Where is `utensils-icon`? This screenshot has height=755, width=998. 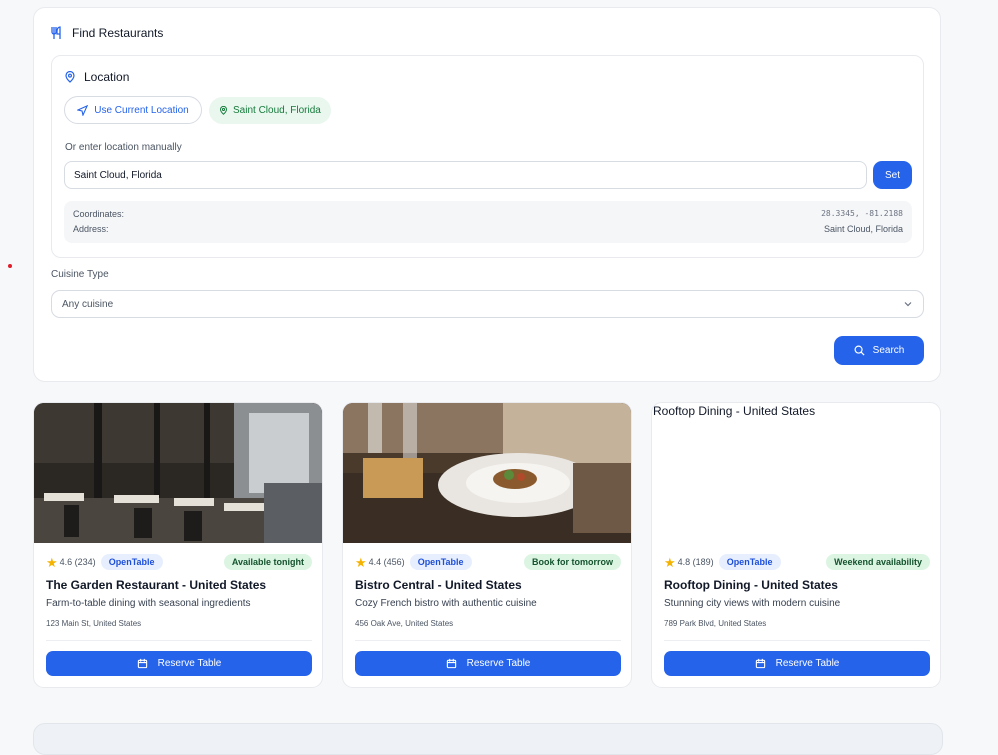 utensils-icon is located at coordinates (56, 32).